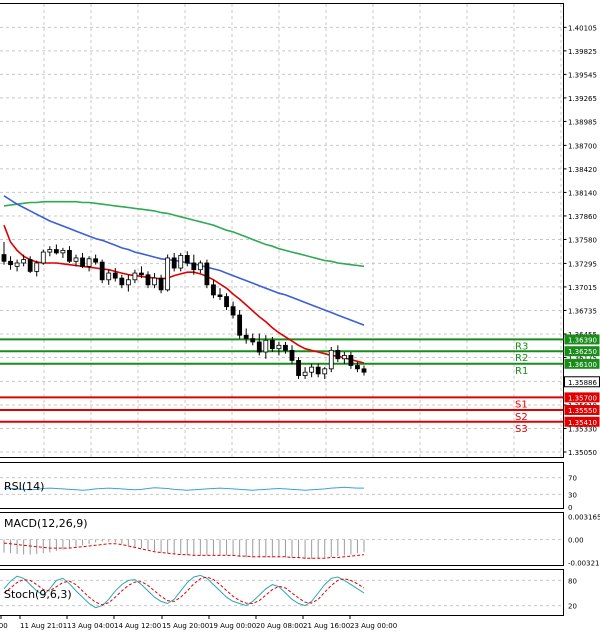 Image resolution: width=600 pixels, height=632 pixels. What do you see at coordinates (582, 52) in the screenshot?
I see `price-tick-label: 1.39825` at bounding box center [582, 52].